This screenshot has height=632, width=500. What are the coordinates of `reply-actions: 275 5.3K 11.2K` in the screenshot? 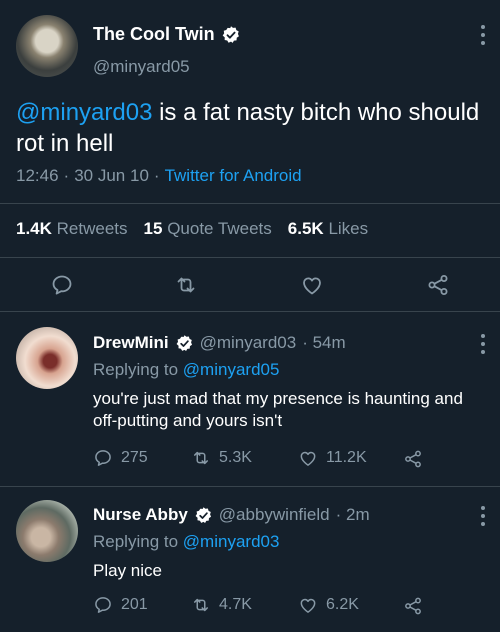 It's located at (293, 460).